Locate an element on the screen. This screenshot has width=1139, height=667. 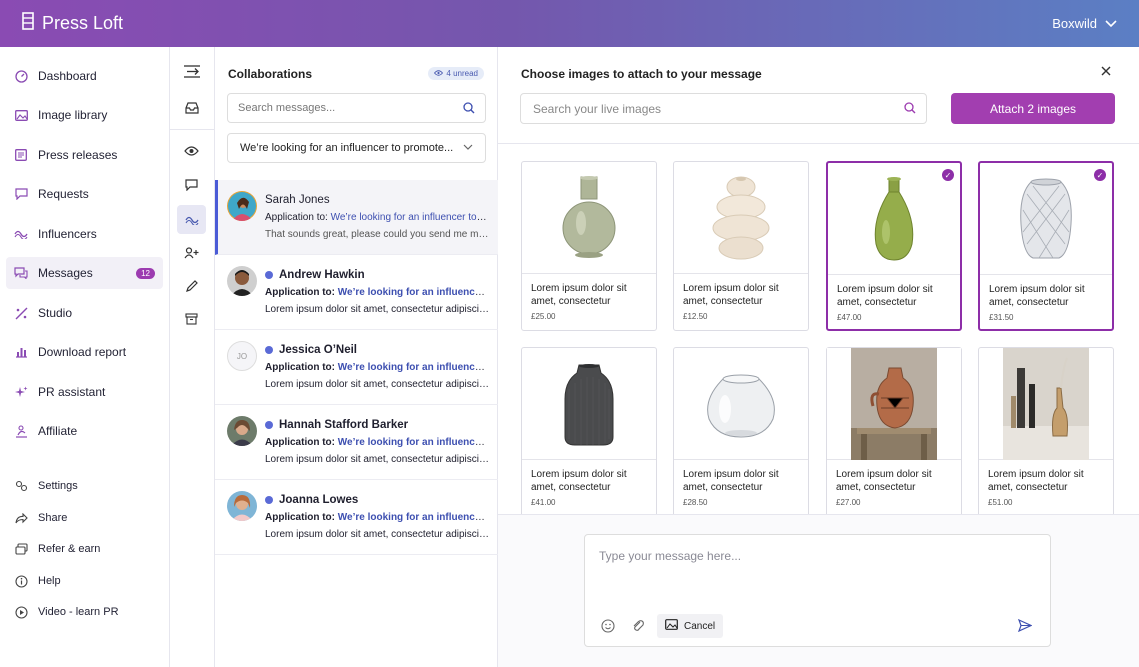
contact-name: Joanna Lowes is located at coordinates (311, 500).